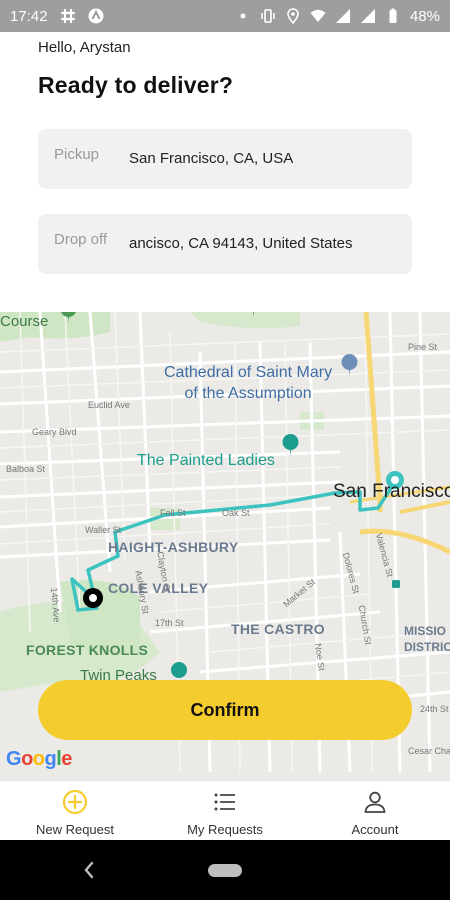 This screenshot has height=900, width=450. Describe the element at coordinates (236, 513) in the screenshot. I see `street-label: Oak St` at that location.